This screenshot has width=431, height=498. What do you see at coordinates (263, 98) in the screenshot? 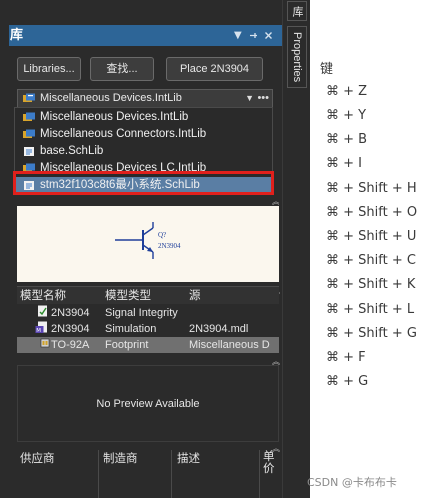
I see `more-options-icon: •••` at bounding box center [263, 98].